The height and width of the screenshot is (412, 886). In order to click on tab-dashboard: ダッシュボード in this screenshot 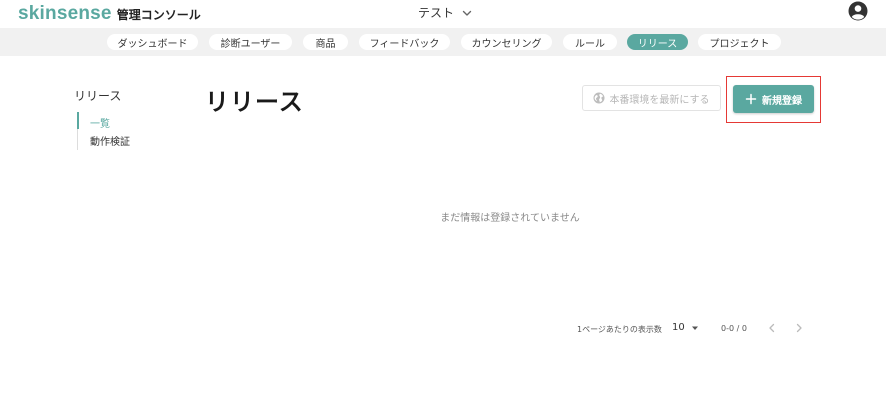, I will do `click(152, 42)`.